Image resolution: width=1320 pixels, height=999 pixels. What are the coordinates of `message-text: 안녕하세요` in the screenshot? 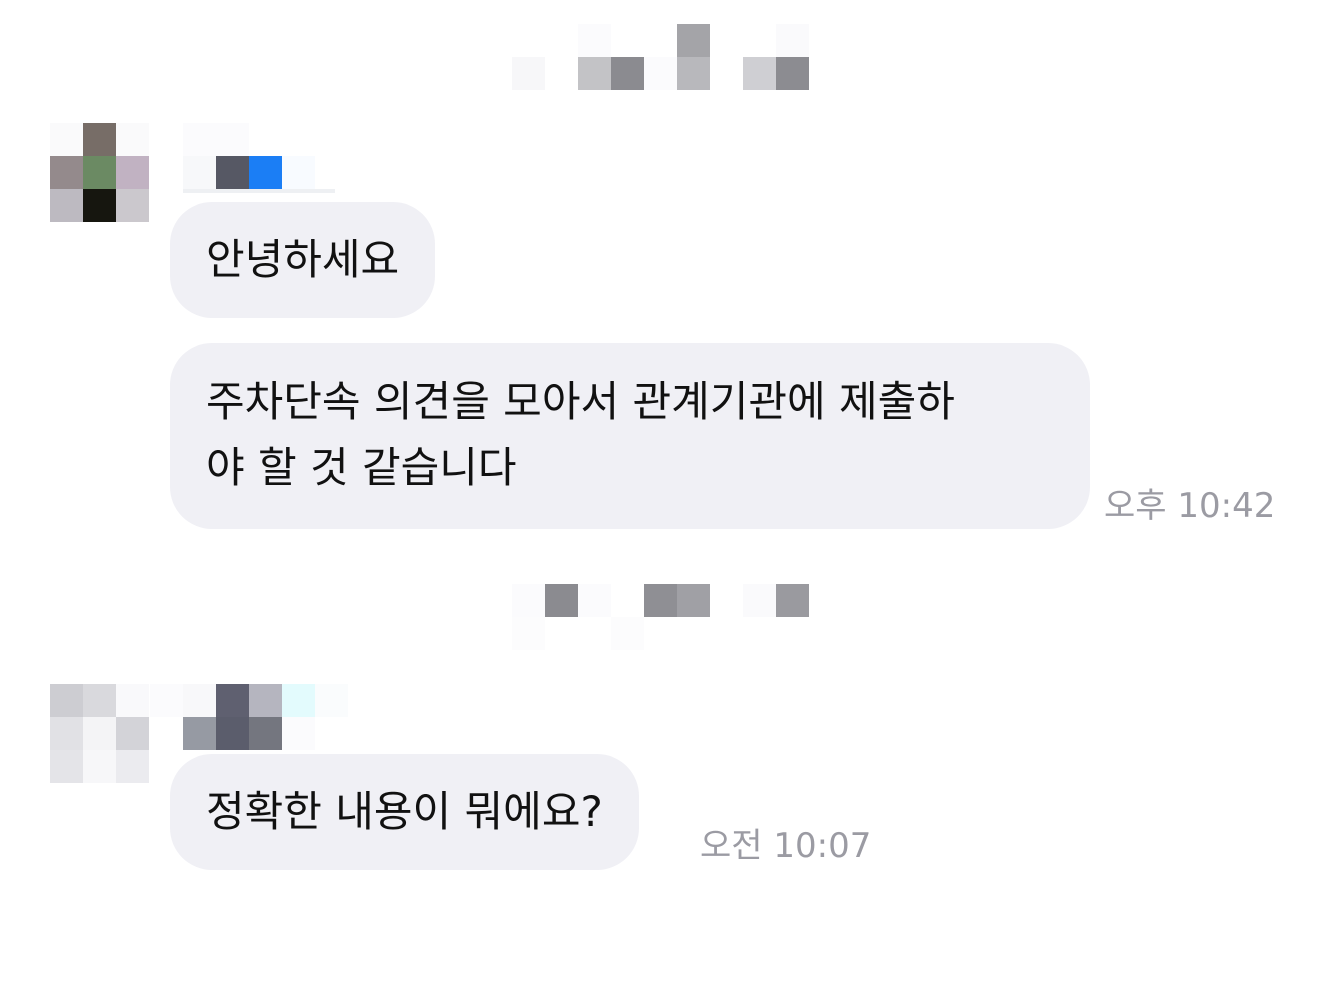 It's located at (303, 259).